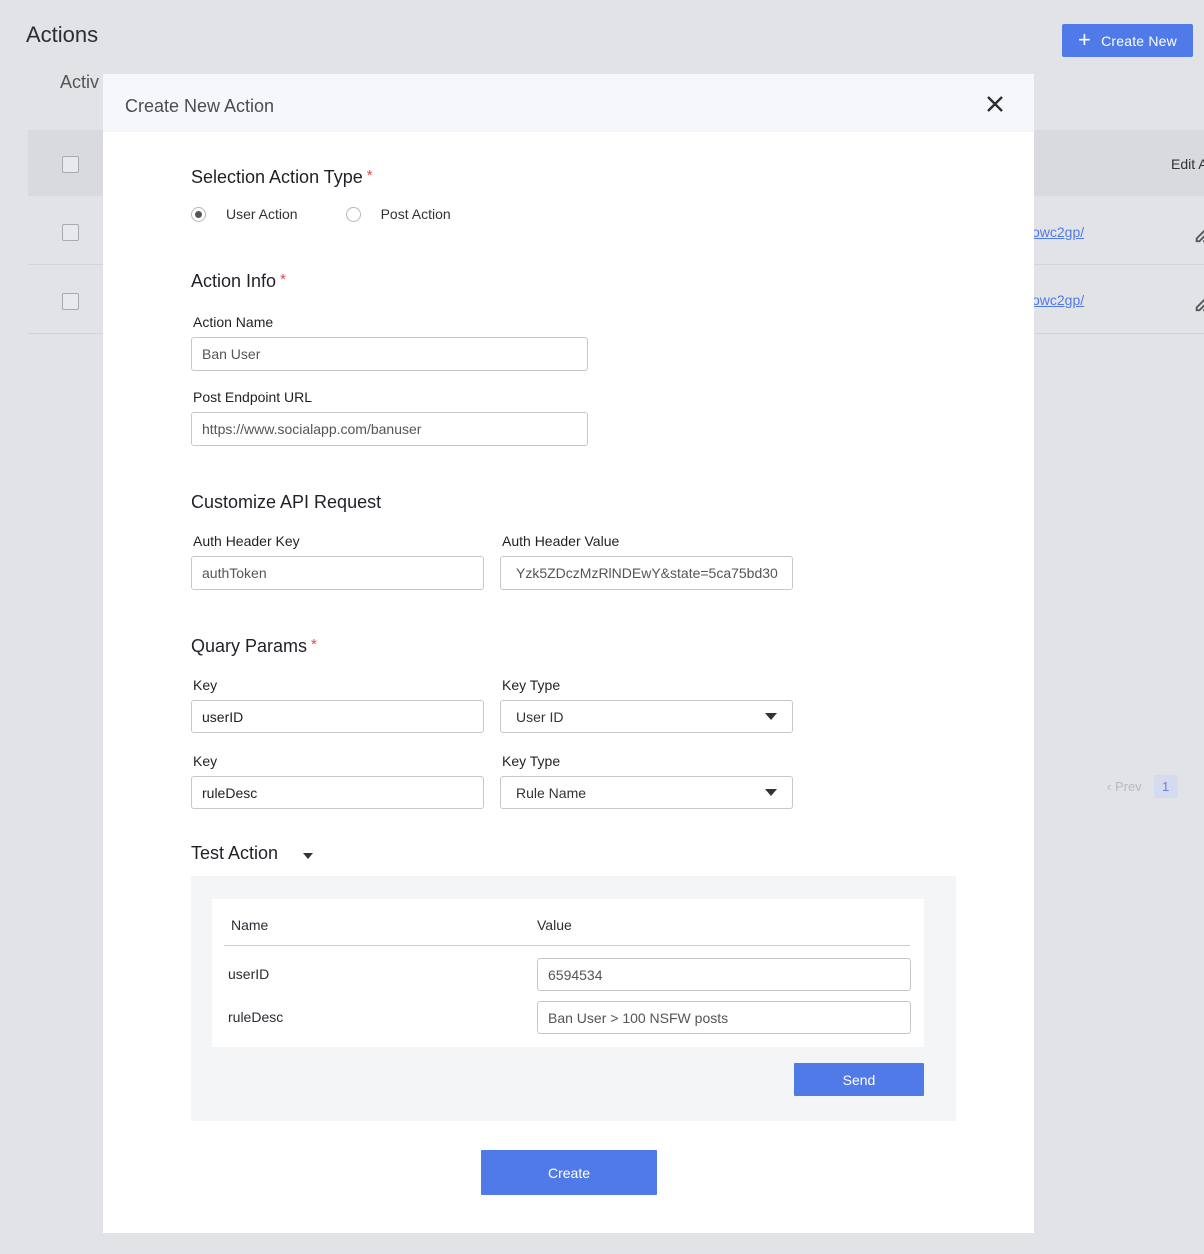  What do you see at coordinates (200, 106) in the screenshot?
I see `modal-title: Create New Action` at bounding box center [200, 106].